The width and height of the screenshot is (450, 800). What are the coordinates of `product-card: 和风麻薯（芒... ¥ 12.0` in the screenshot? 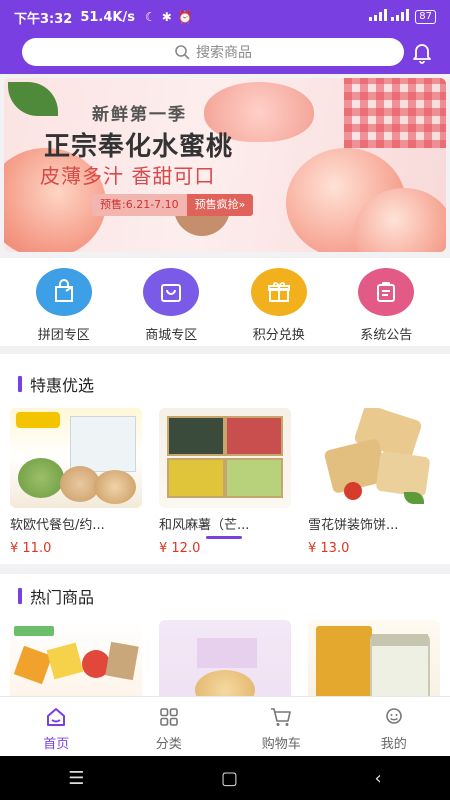 It's located at (225, 482).